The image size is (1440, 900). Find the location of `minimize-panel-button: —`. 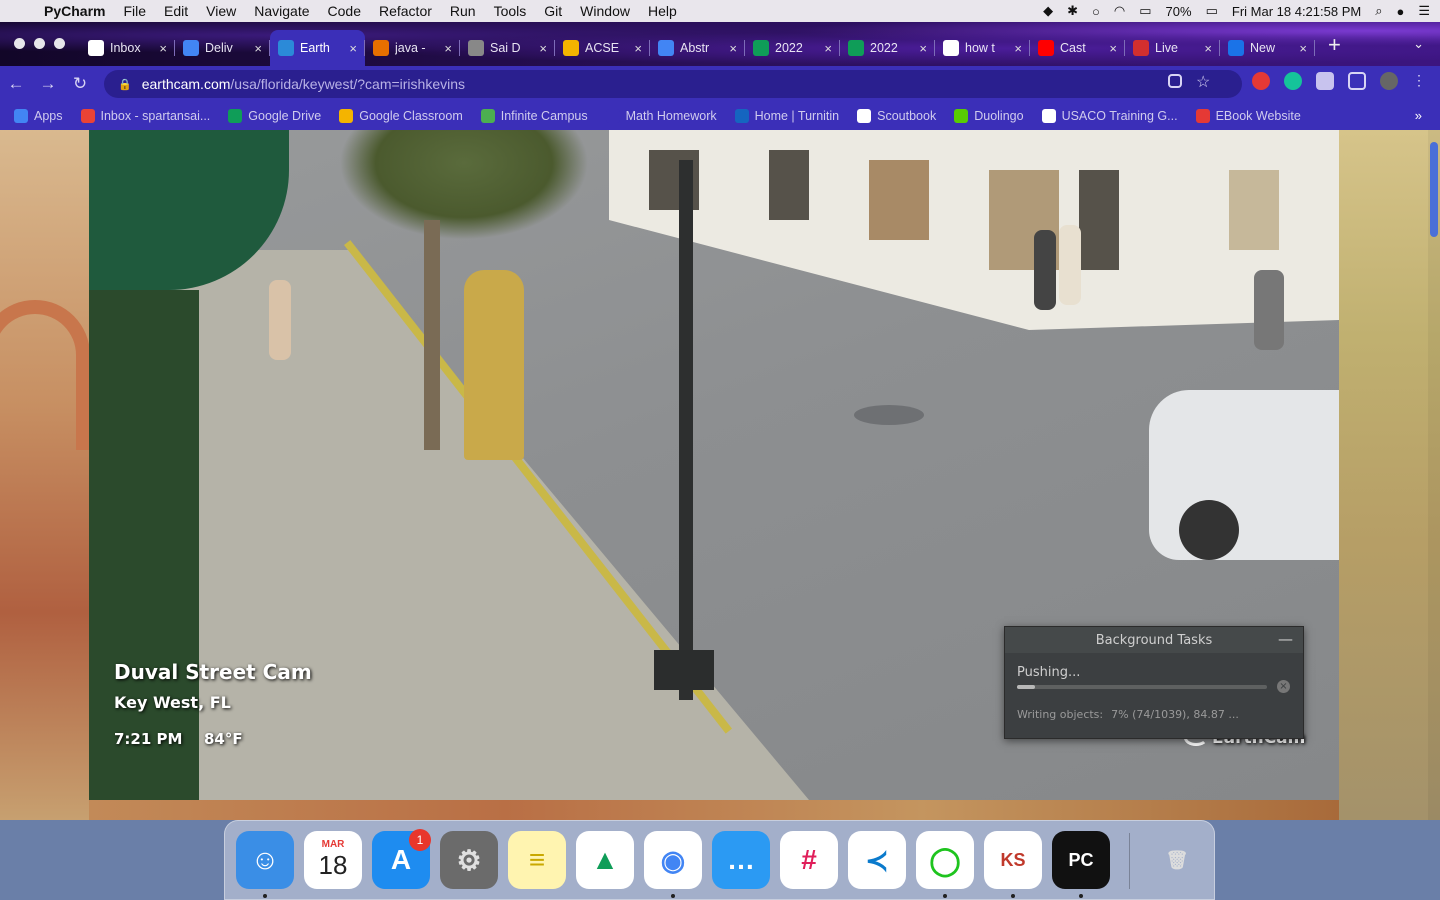

minimize-panel-button: — is located at coordinates (1285, 639).